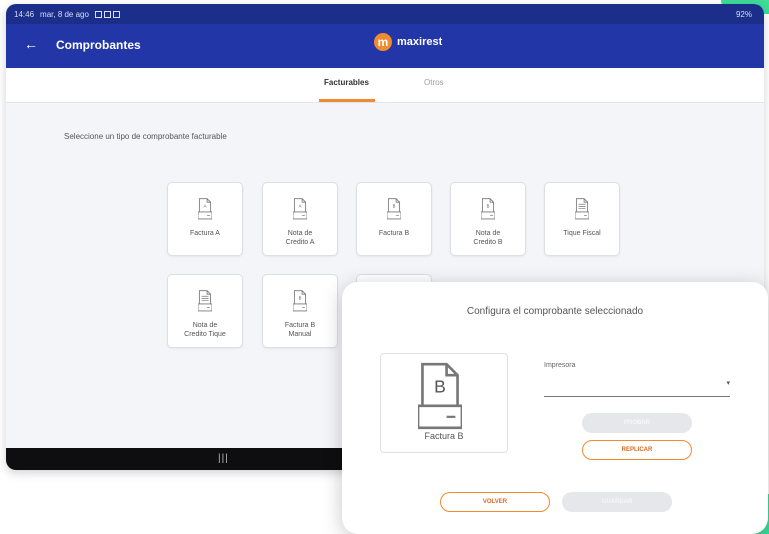 This screenshot has width=769, height=534. Describe the element at coordinates (346, 82) in the screenshot. I see `tab-facturables: Facturables` at that location.